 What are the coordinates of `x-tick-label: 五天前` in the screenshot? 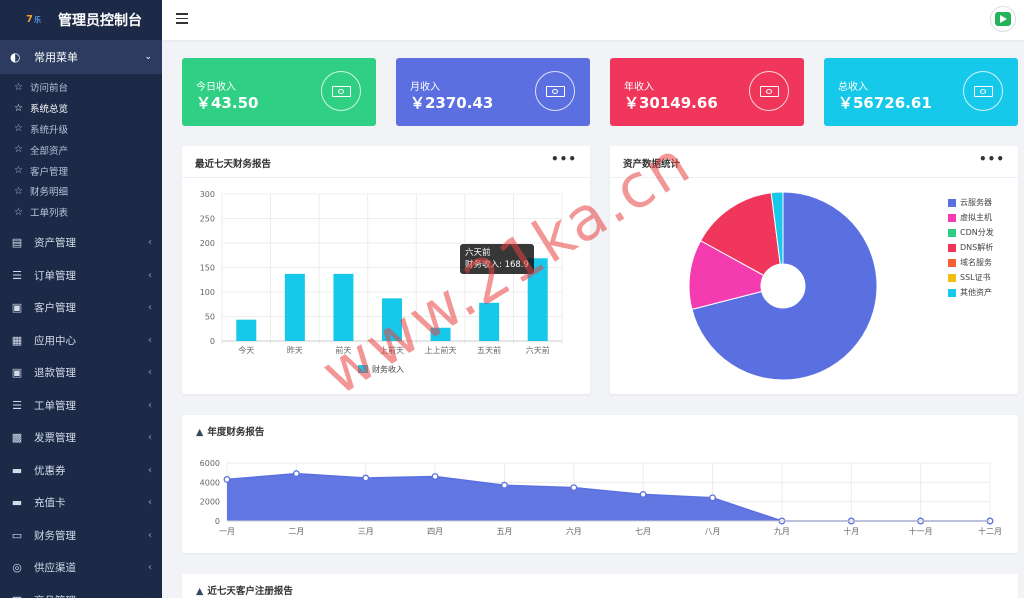 It's located at (489, 350).